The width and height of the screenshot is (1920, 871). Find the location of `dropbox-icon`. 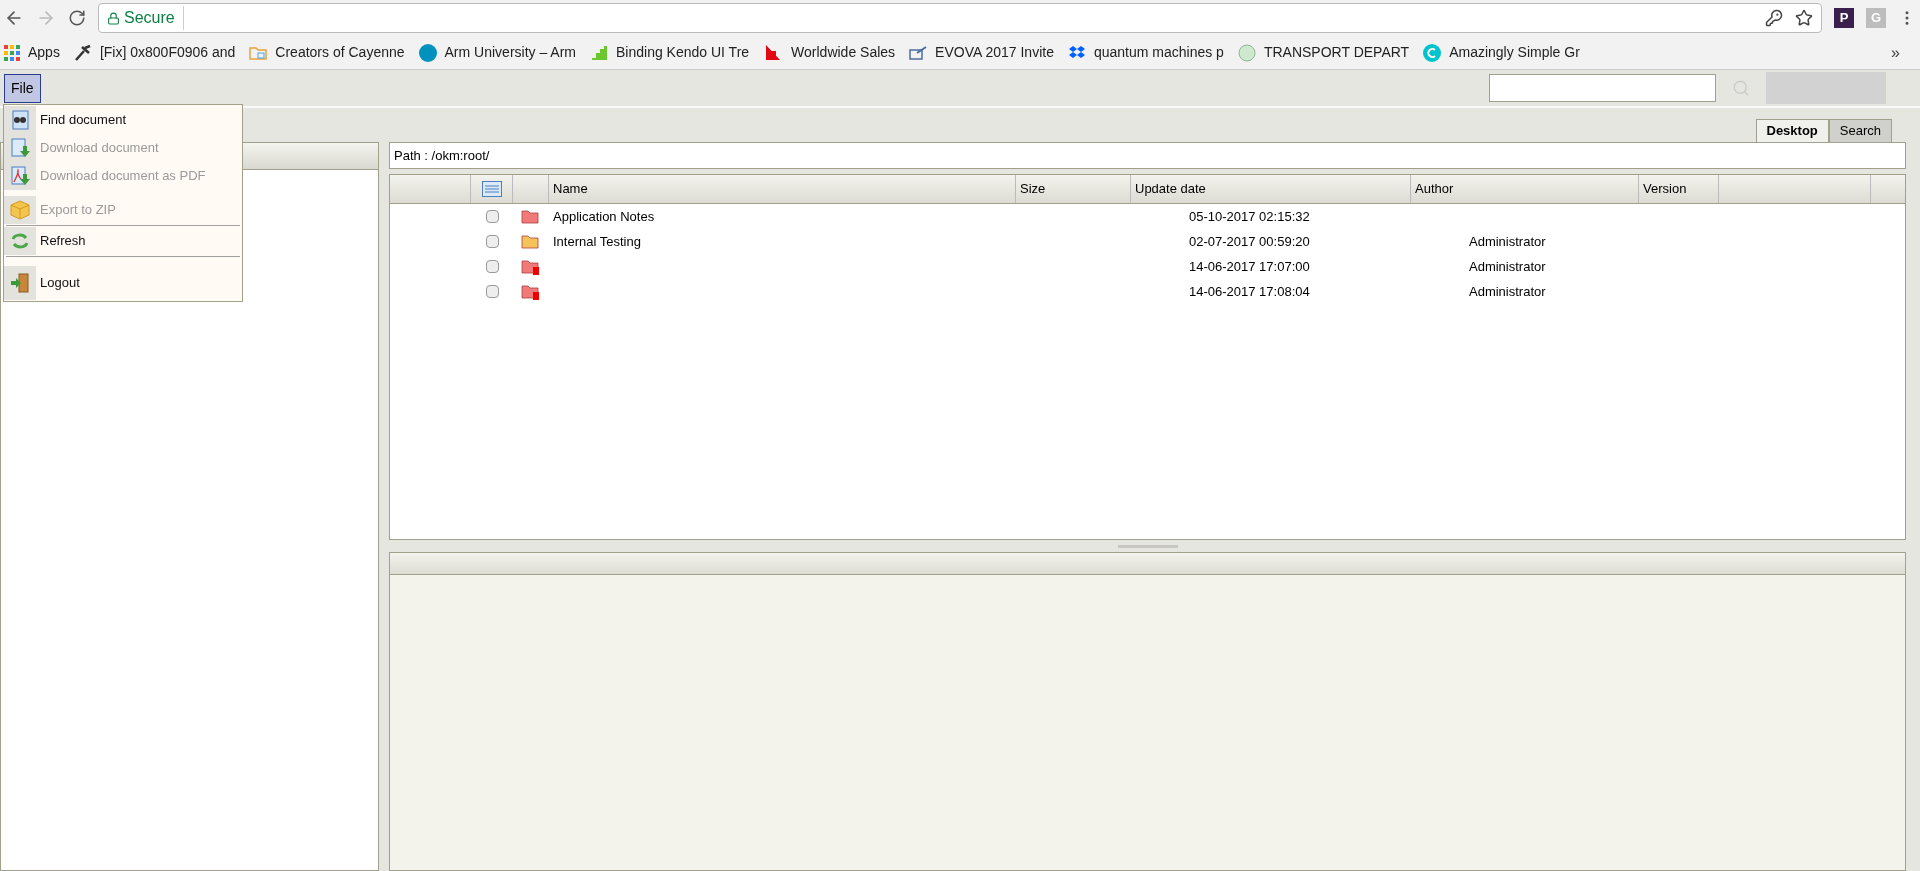

dropbox-icon is located at coordinates (1076, 52).